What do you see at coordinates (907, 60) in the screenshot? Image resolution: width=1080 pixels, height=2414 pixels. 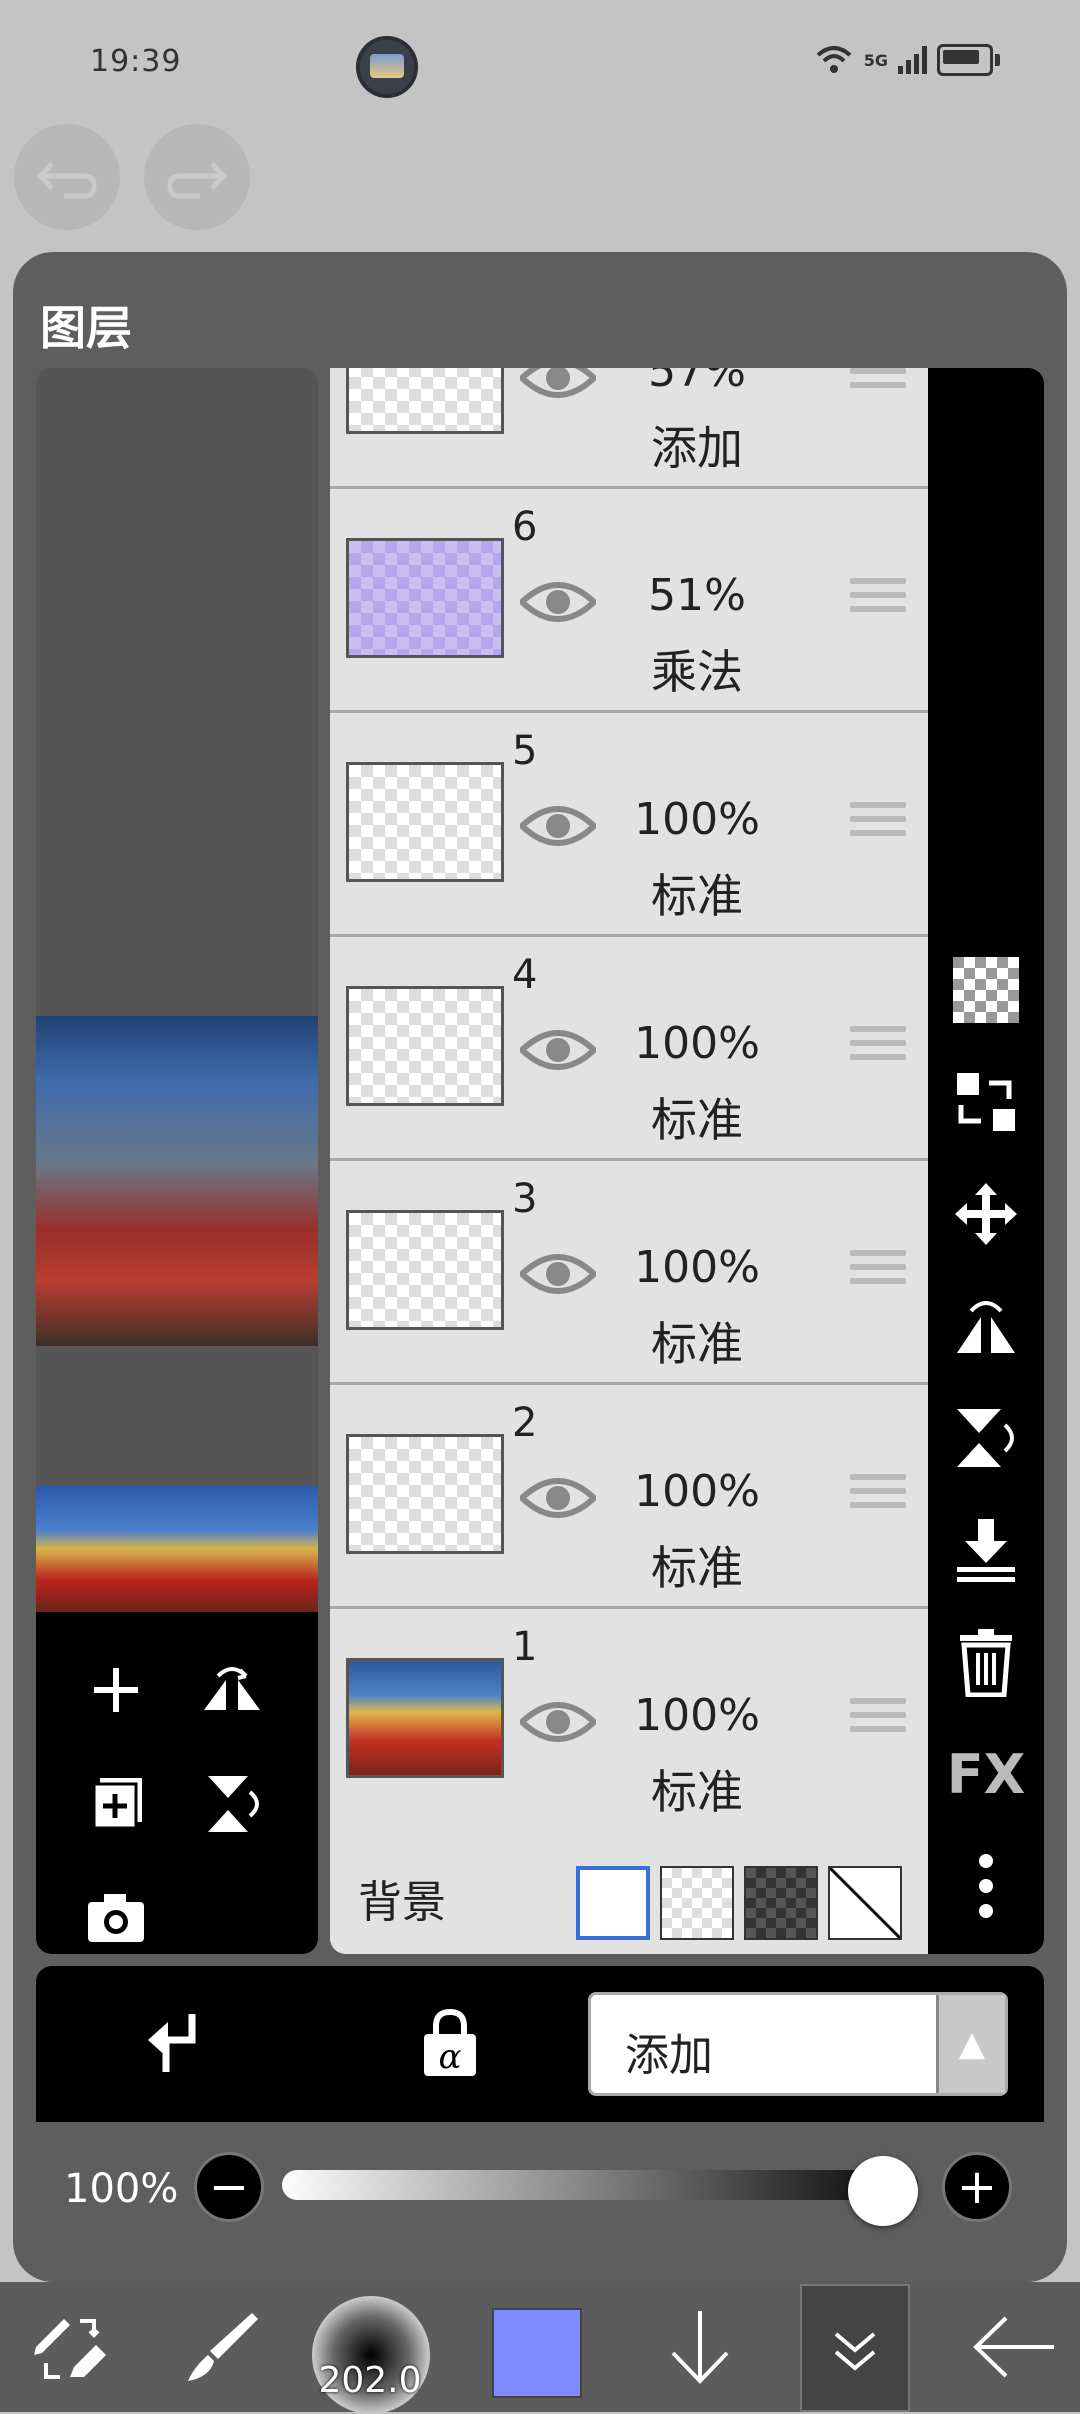 I see `status-icons: 5G` at bounding box center [907, 60].